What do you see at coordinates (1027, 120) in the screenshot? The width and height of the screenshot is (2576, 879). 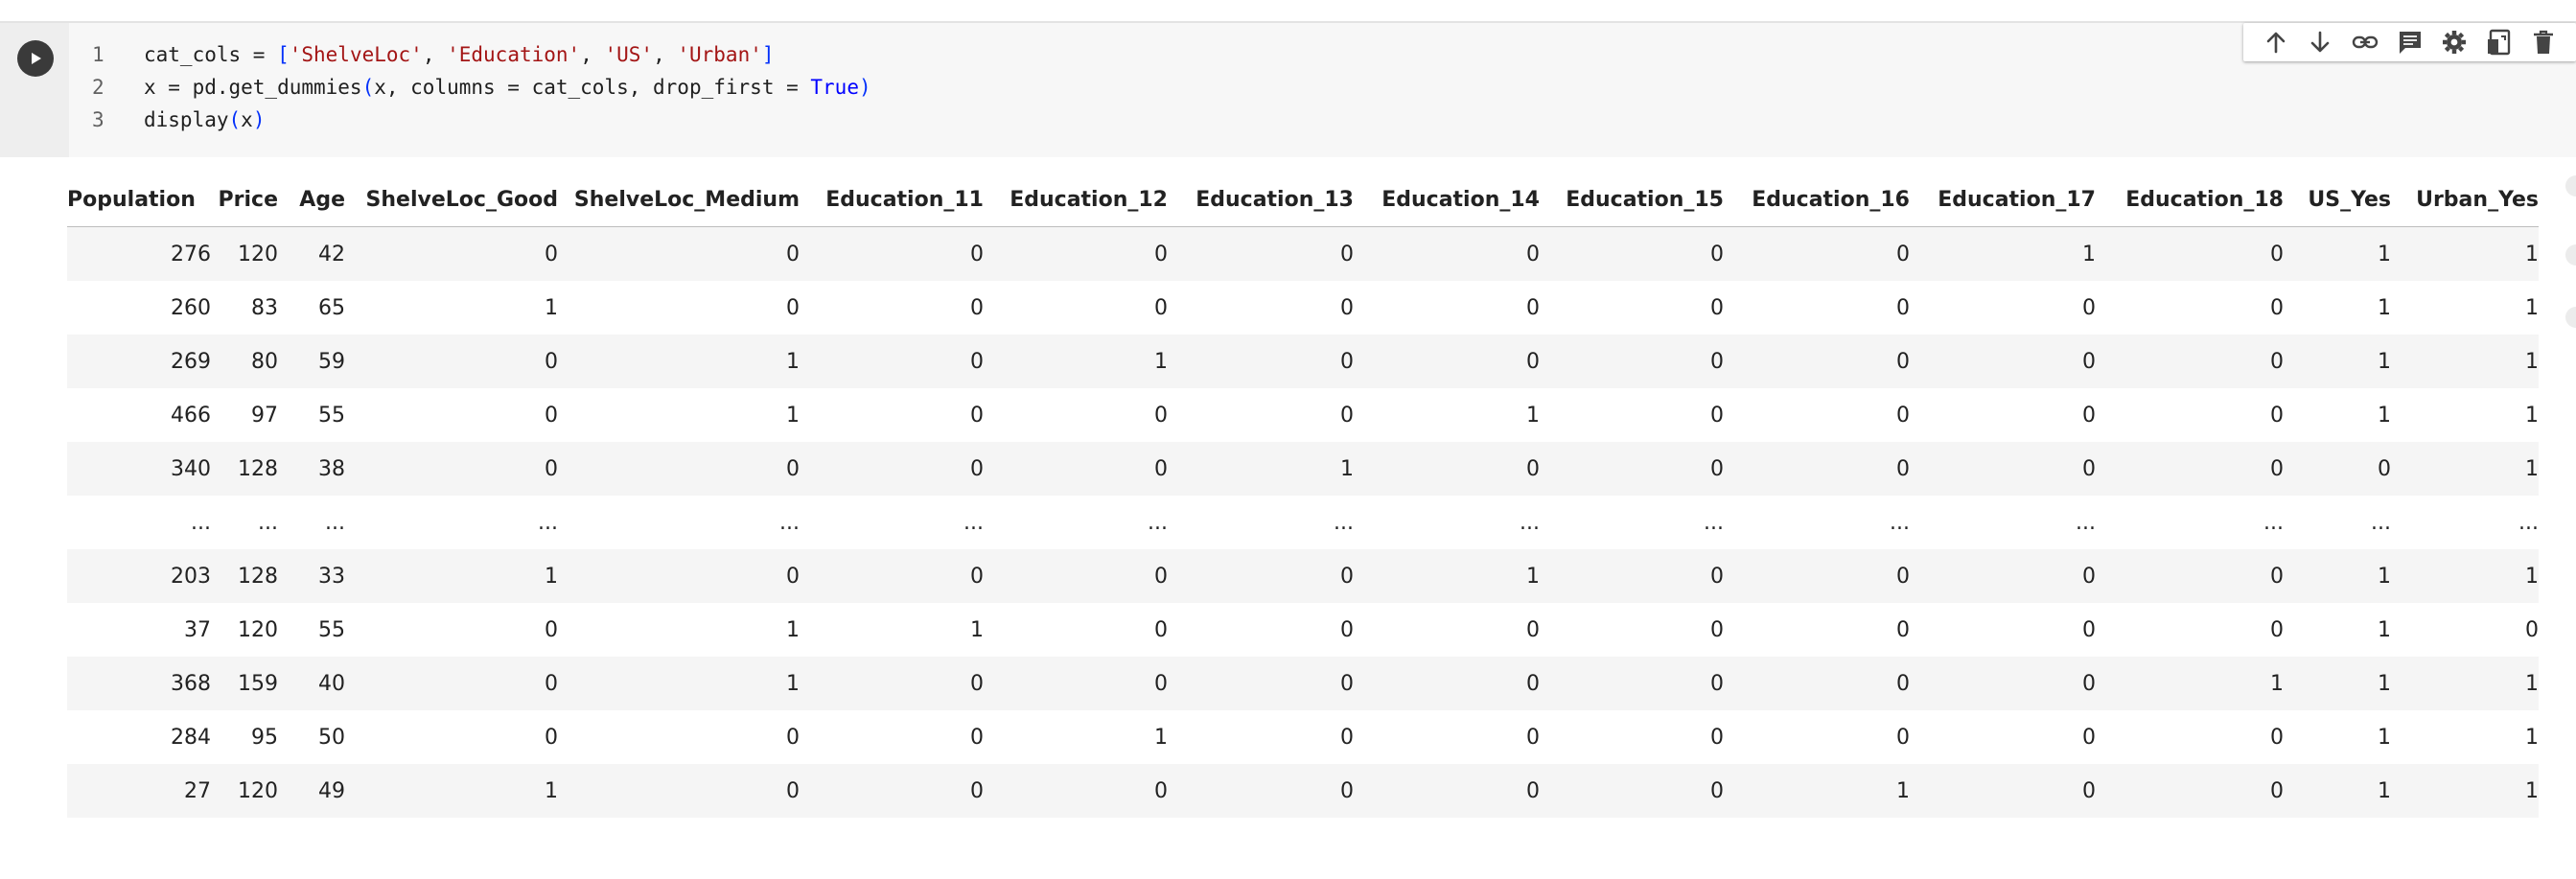 I see `code-line: 3 display(x)` at bounding box center [1027, 120].